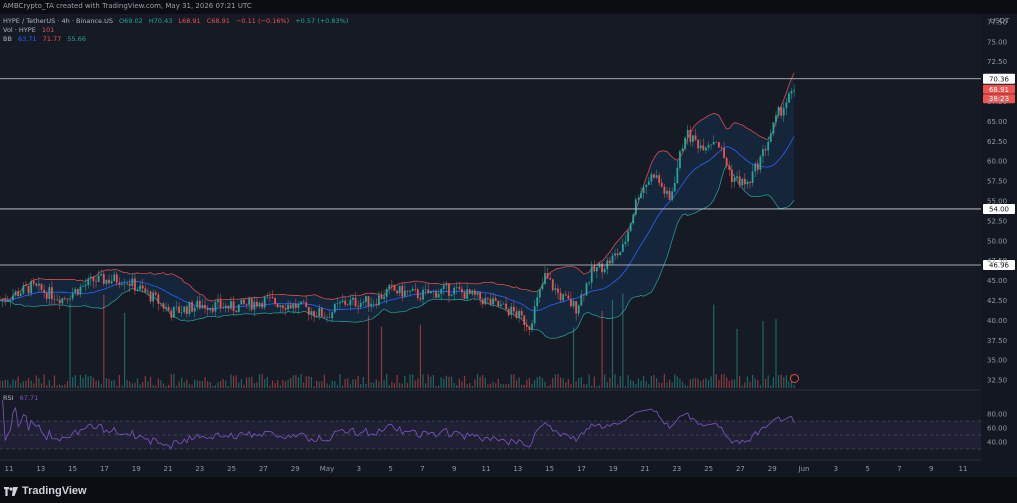  What do you see at coordinates (997, 381) in the screenshot?
I see `price-tick: 32.50` at bounding box center [997, 381].